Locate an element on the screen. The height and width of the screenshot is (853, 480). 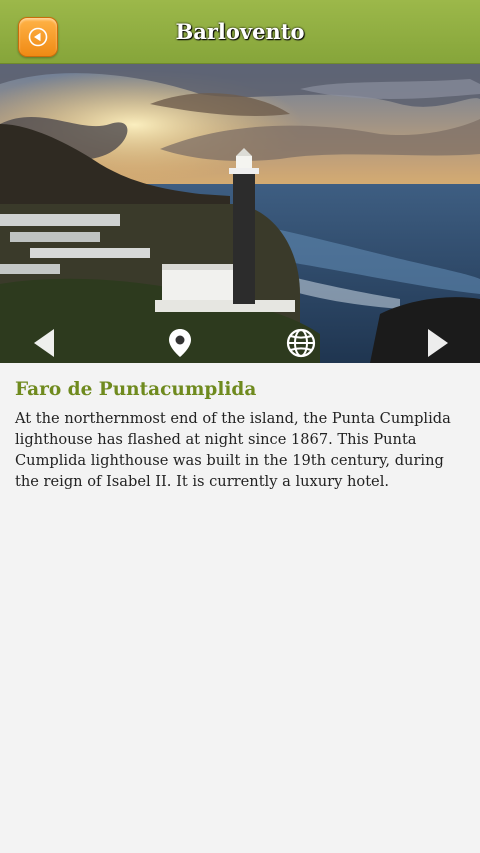
next-button is located at coordinates (438, 343).